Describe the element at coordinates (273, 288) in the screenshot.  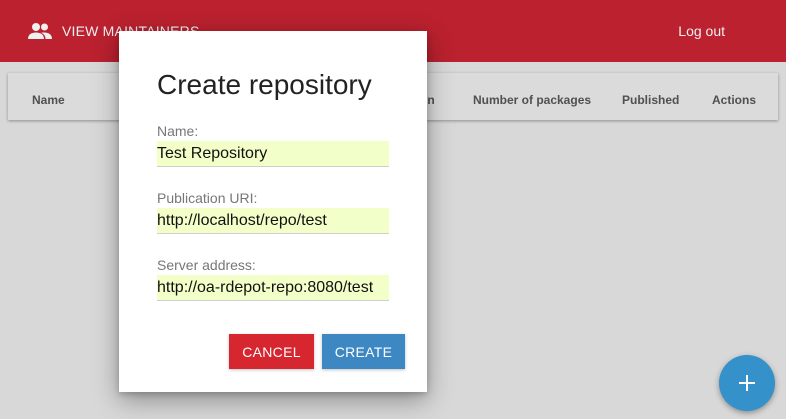
I see `server-address-field` at that location.